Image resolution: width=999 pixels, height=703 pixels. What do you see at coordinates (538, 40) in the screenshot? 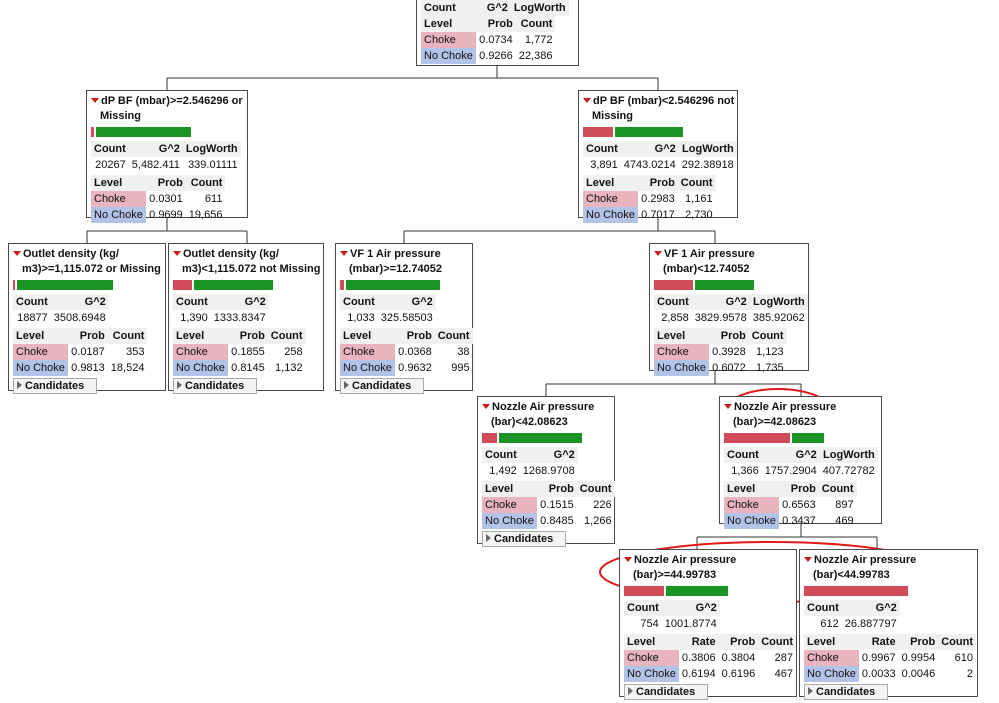
I see `choke-count: 1,772` at bounding box center [538, 40].